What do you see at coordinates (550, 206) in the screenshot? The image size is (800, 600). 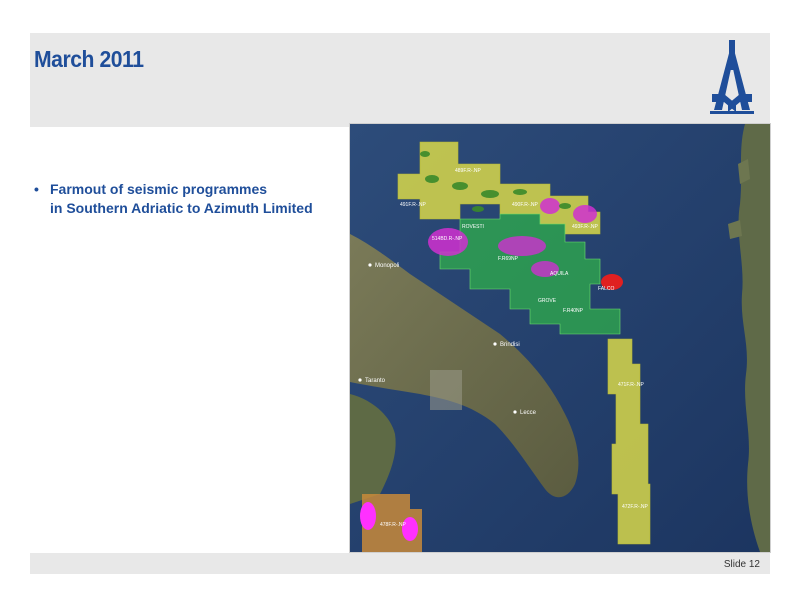 I see `prospect-north-east` at bounding box center [550, 206].